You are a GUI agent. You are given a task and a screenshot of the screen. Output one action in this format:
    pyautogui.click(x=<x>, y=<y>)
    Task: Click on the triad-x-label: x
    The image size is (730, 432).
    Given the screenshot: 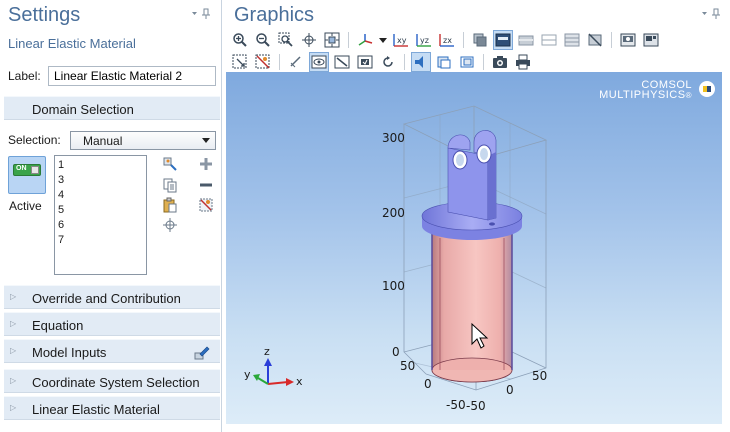 What is the action you would take?
    pyautogui.click(x=299, y=381)
    